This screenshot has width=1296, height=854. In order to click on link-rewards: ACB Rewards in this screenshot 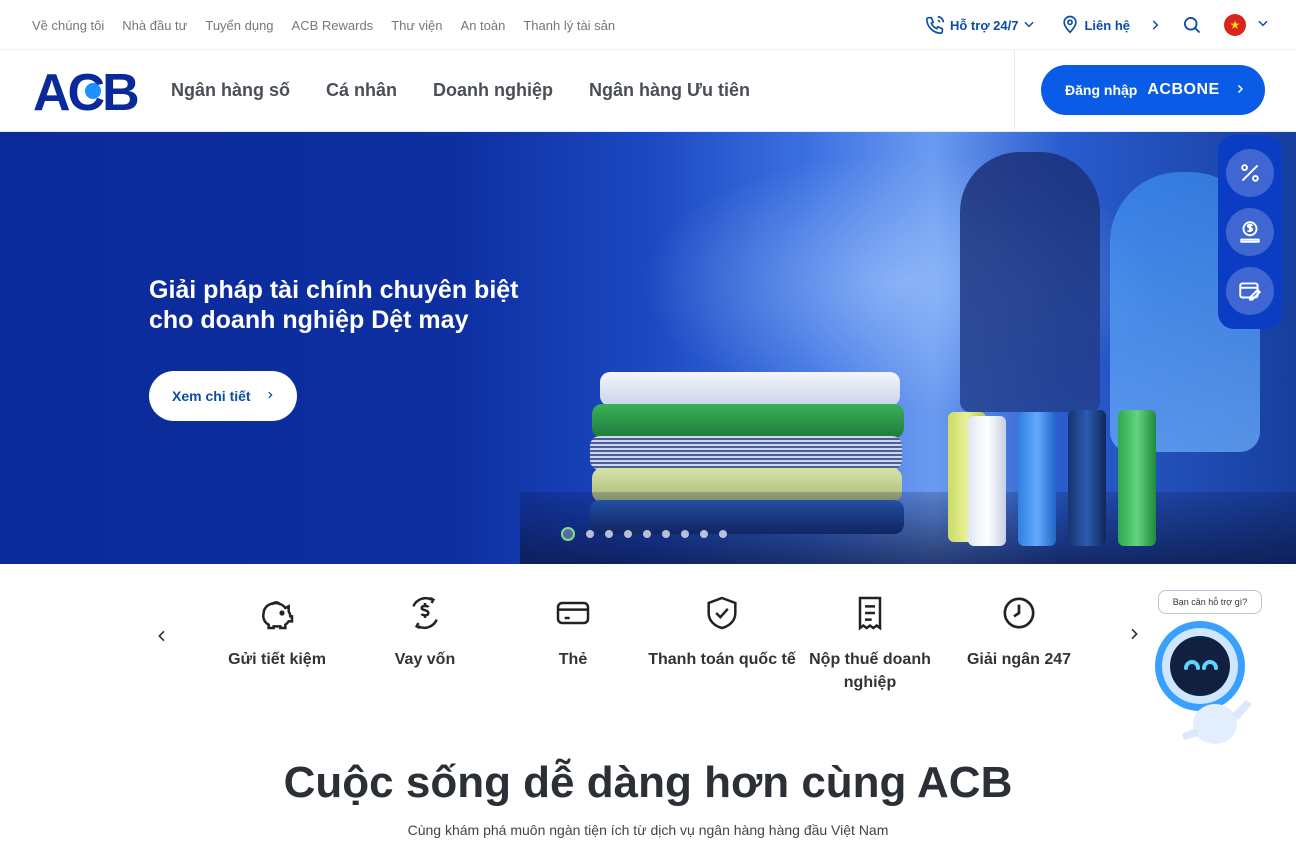, I will do `click(333, 25)`.